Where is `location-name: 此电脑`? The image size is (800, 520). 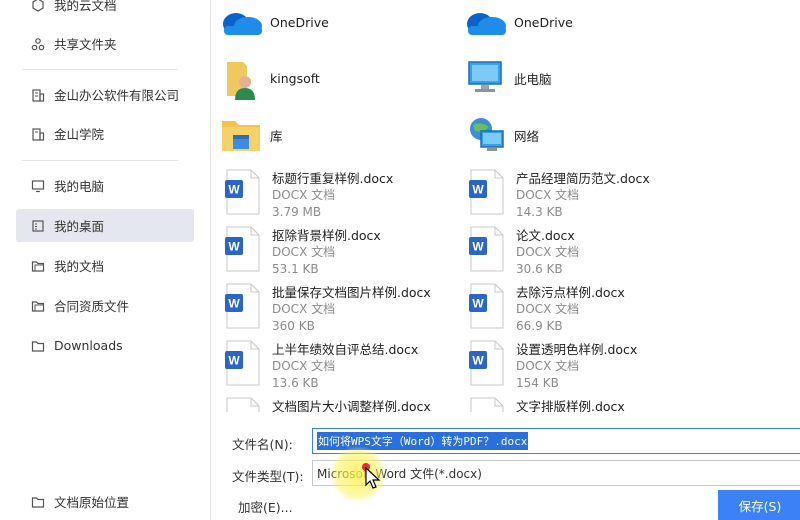
location-name: 此电脑 is located at coordinates (533, 79).